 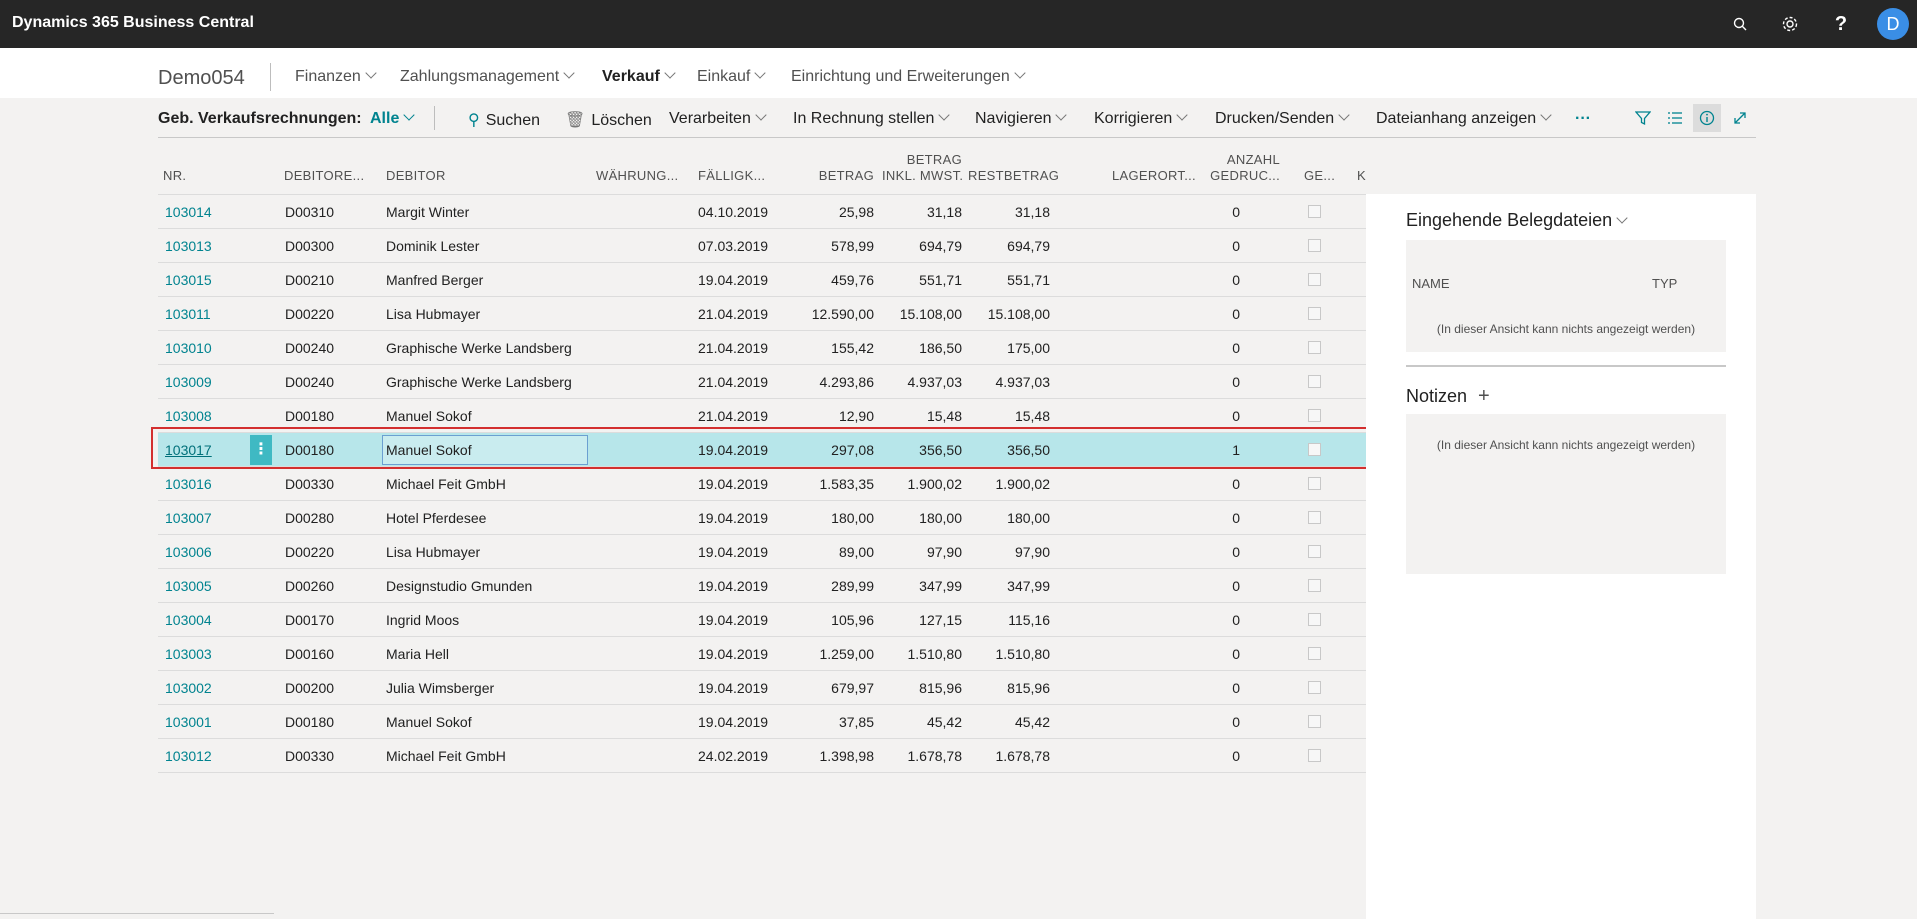 What do you see at coordinates (1675, 118) in the screenshot?
I see `list-view-icon` at bounding box center [1675, 118].